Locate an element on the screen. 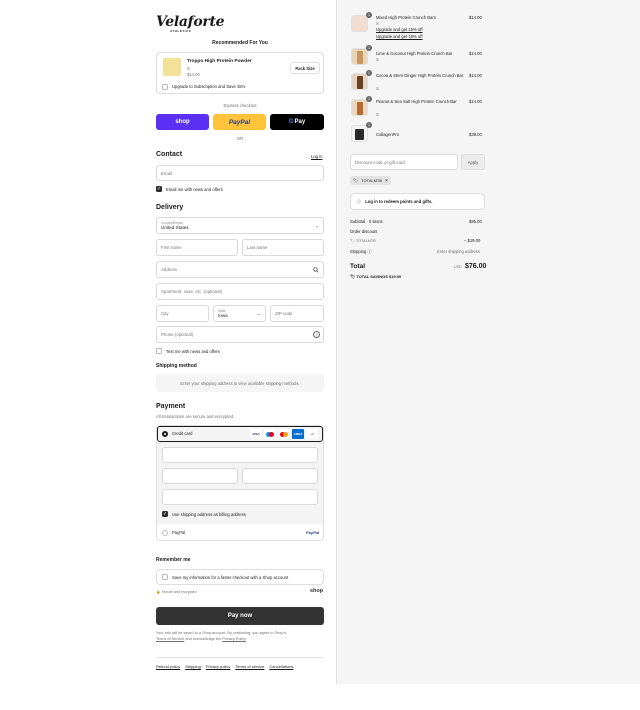 The image size is (640, 710). country-select: Country/Region United States ⌄ is located at coordinates (240, 225).